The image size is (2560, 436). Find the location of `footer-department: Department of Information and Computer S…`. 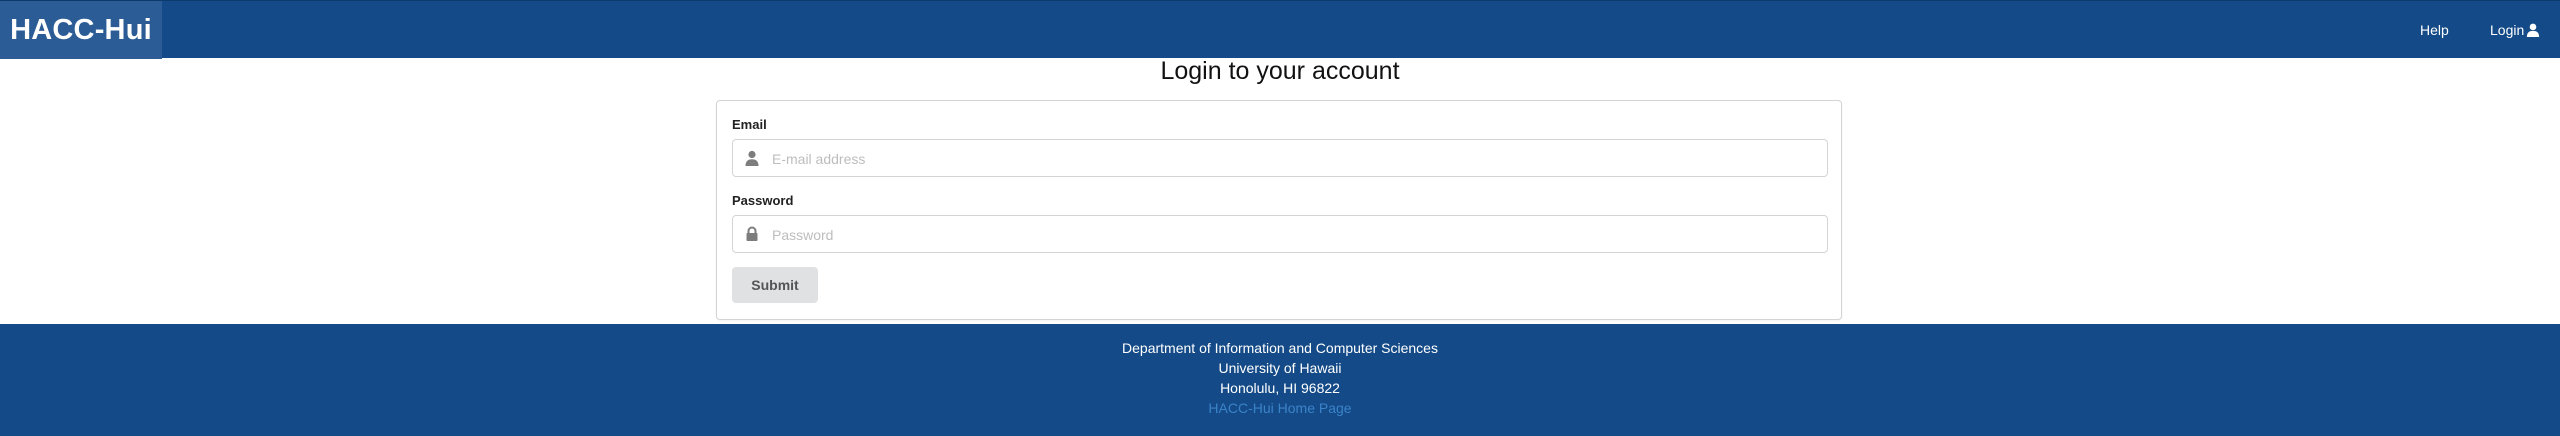

footer-department: Department of Information and Computer S… is located at coordinates (1280, 348).